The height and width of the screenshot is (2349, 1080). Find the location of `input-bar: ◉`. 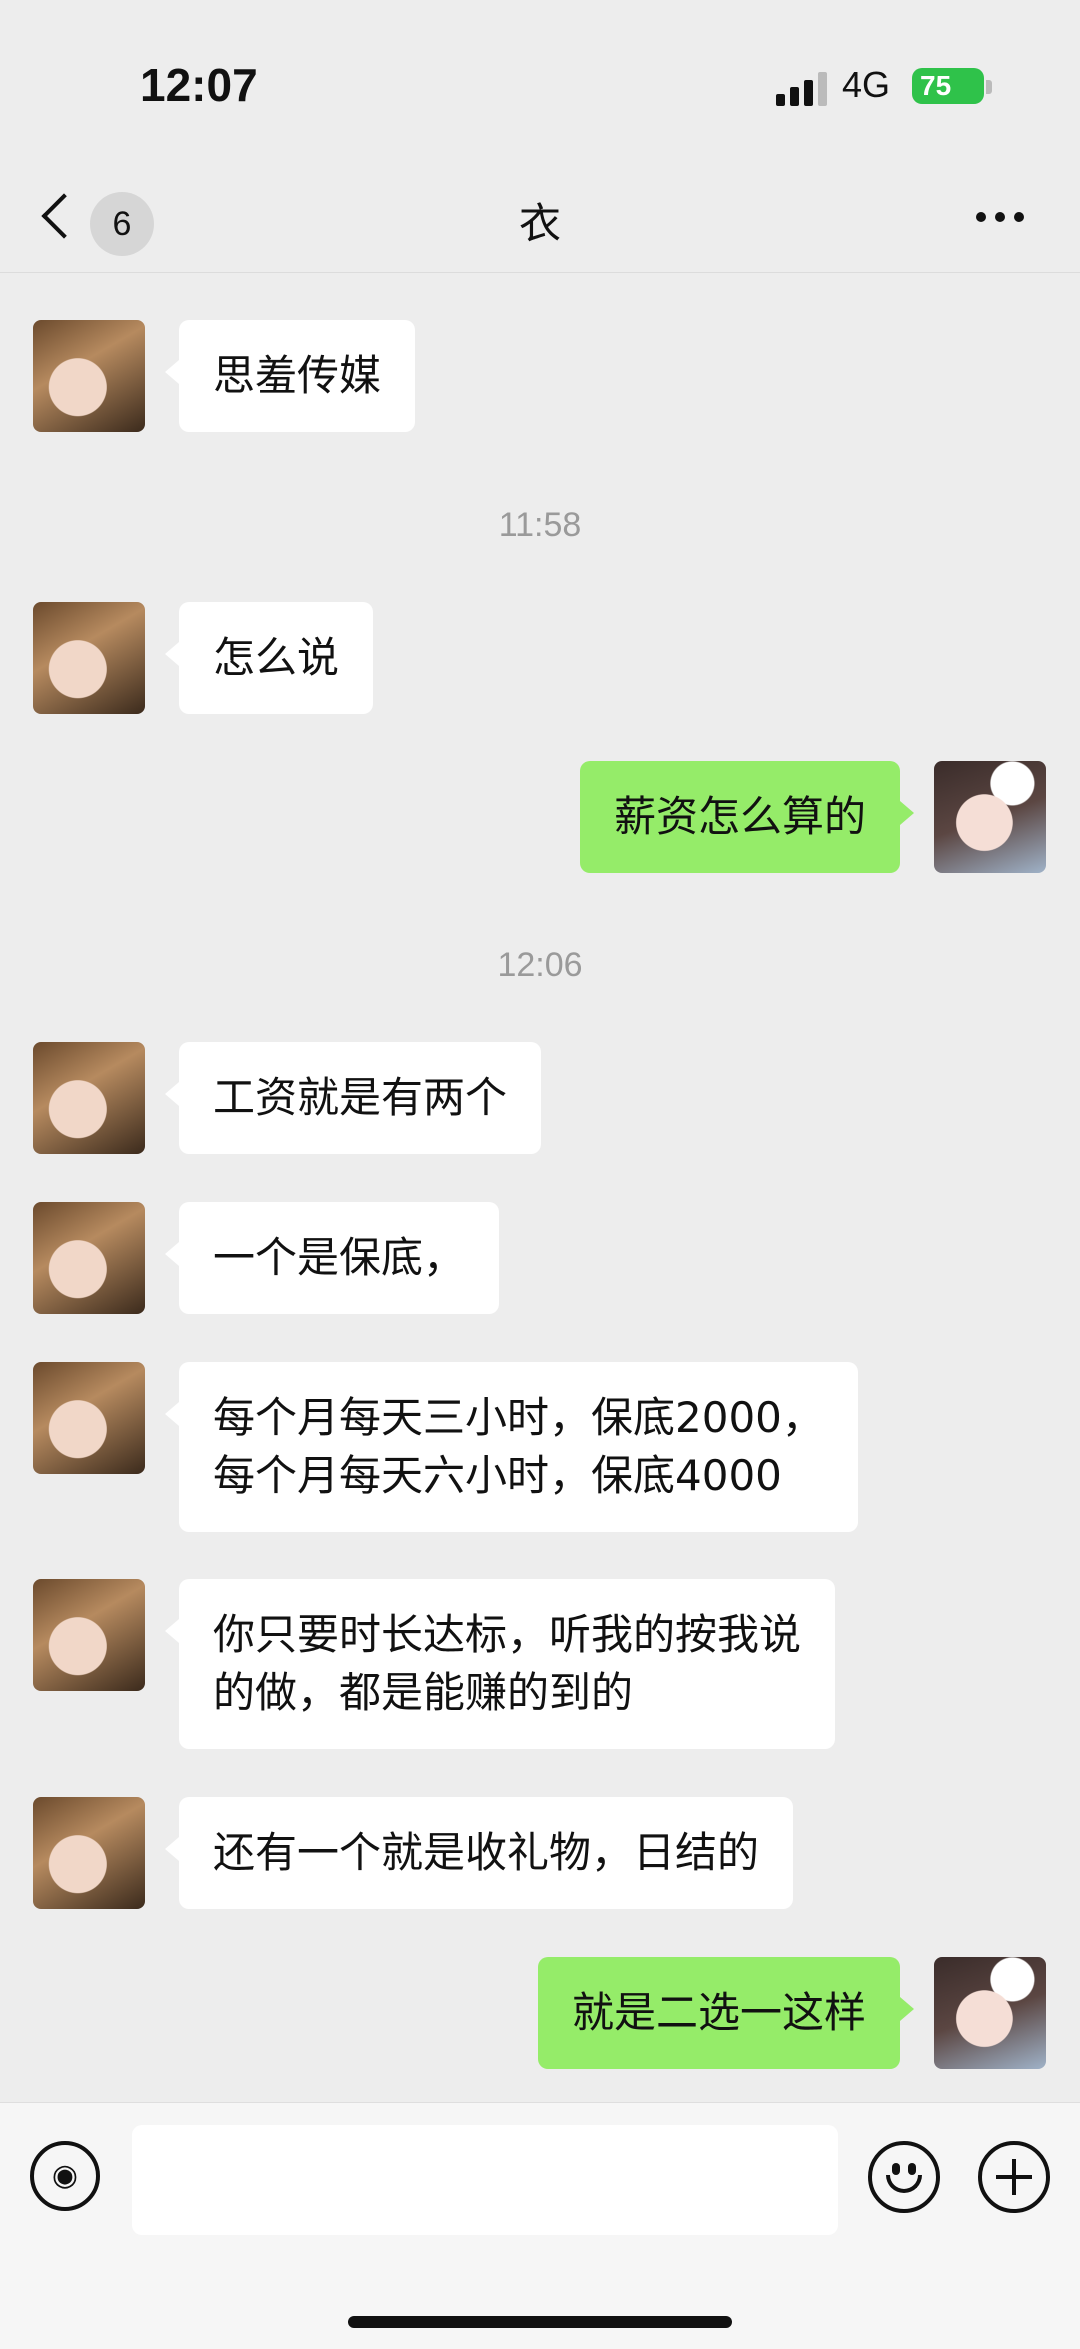

input-bar: ◉ is located at coordinates (540, 2225).